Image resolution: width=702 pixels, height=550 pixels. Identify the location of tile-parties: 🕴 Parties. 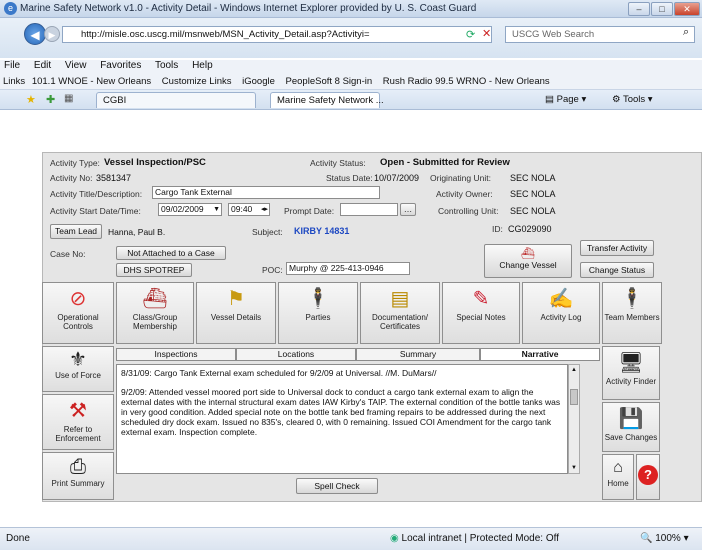
(318, 313).